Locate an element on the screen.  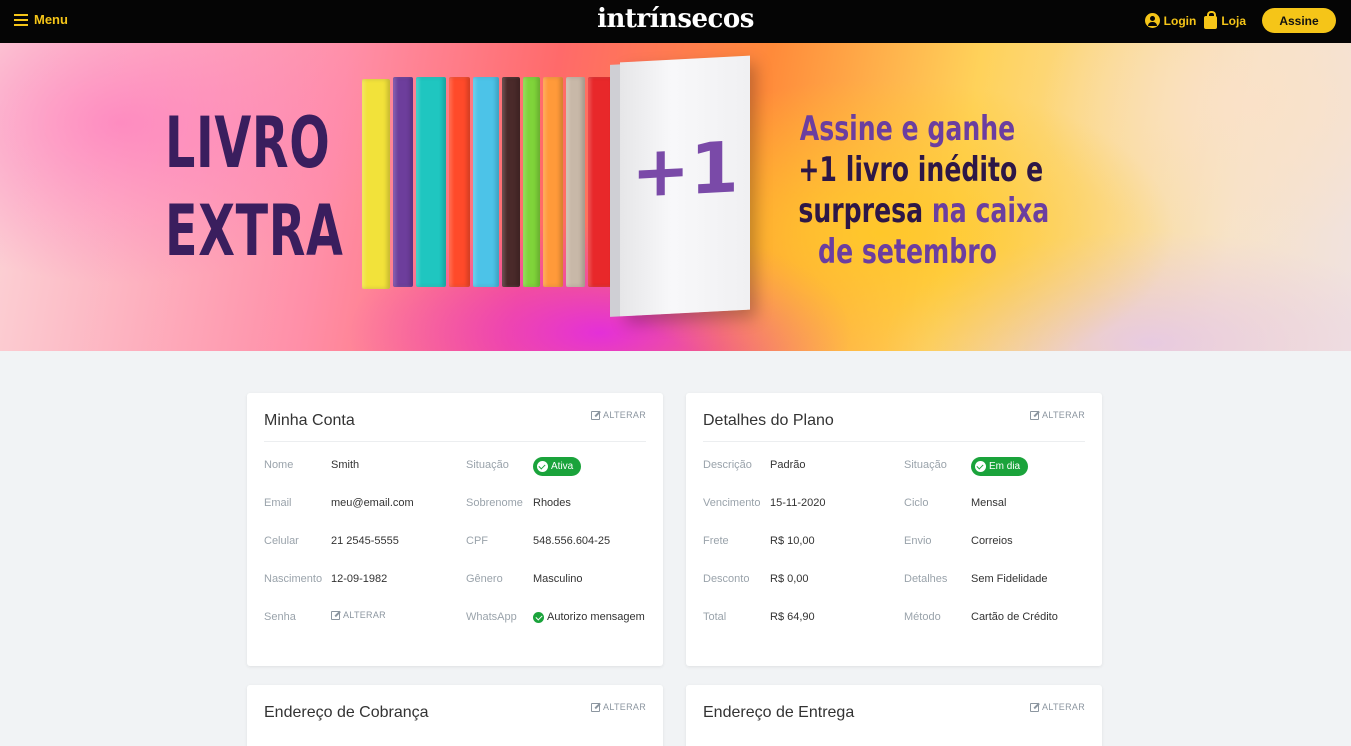
hamburger-icon is located at coordinates (21, 19).